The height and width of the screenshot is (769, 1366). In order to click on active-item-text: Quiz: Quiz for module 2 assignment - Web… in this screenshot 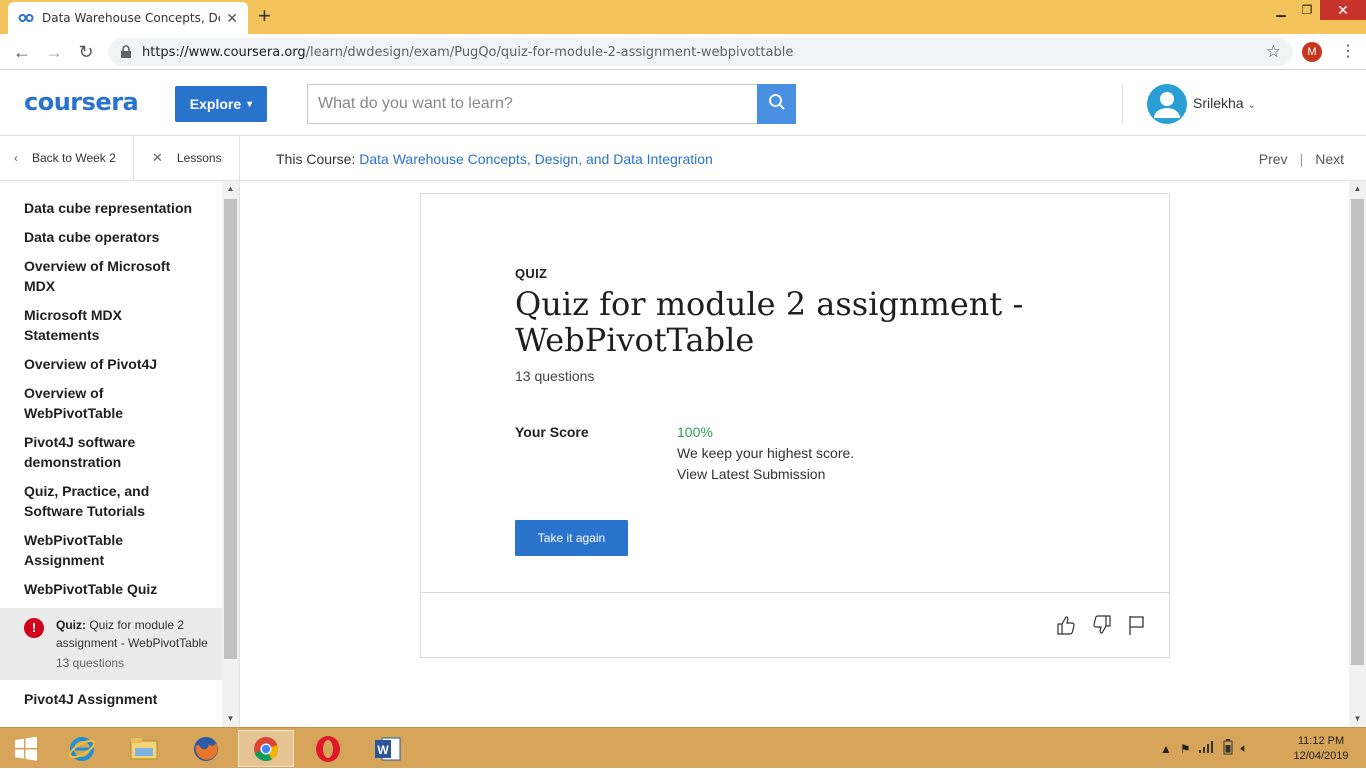, I will do `click(132, 644)`.